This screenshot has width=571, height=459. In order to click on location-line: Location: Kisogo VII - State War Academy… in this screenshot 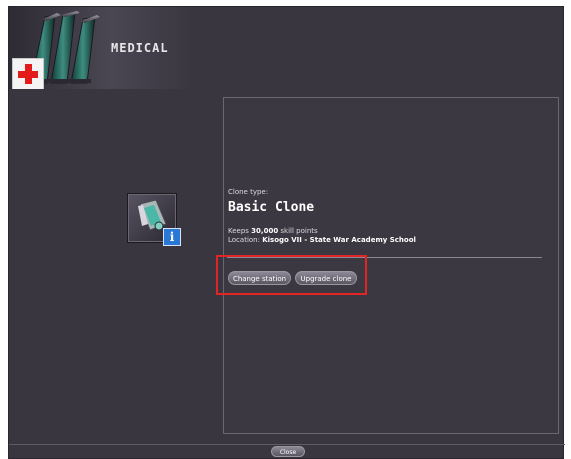, I will do `click(322, 240)`.